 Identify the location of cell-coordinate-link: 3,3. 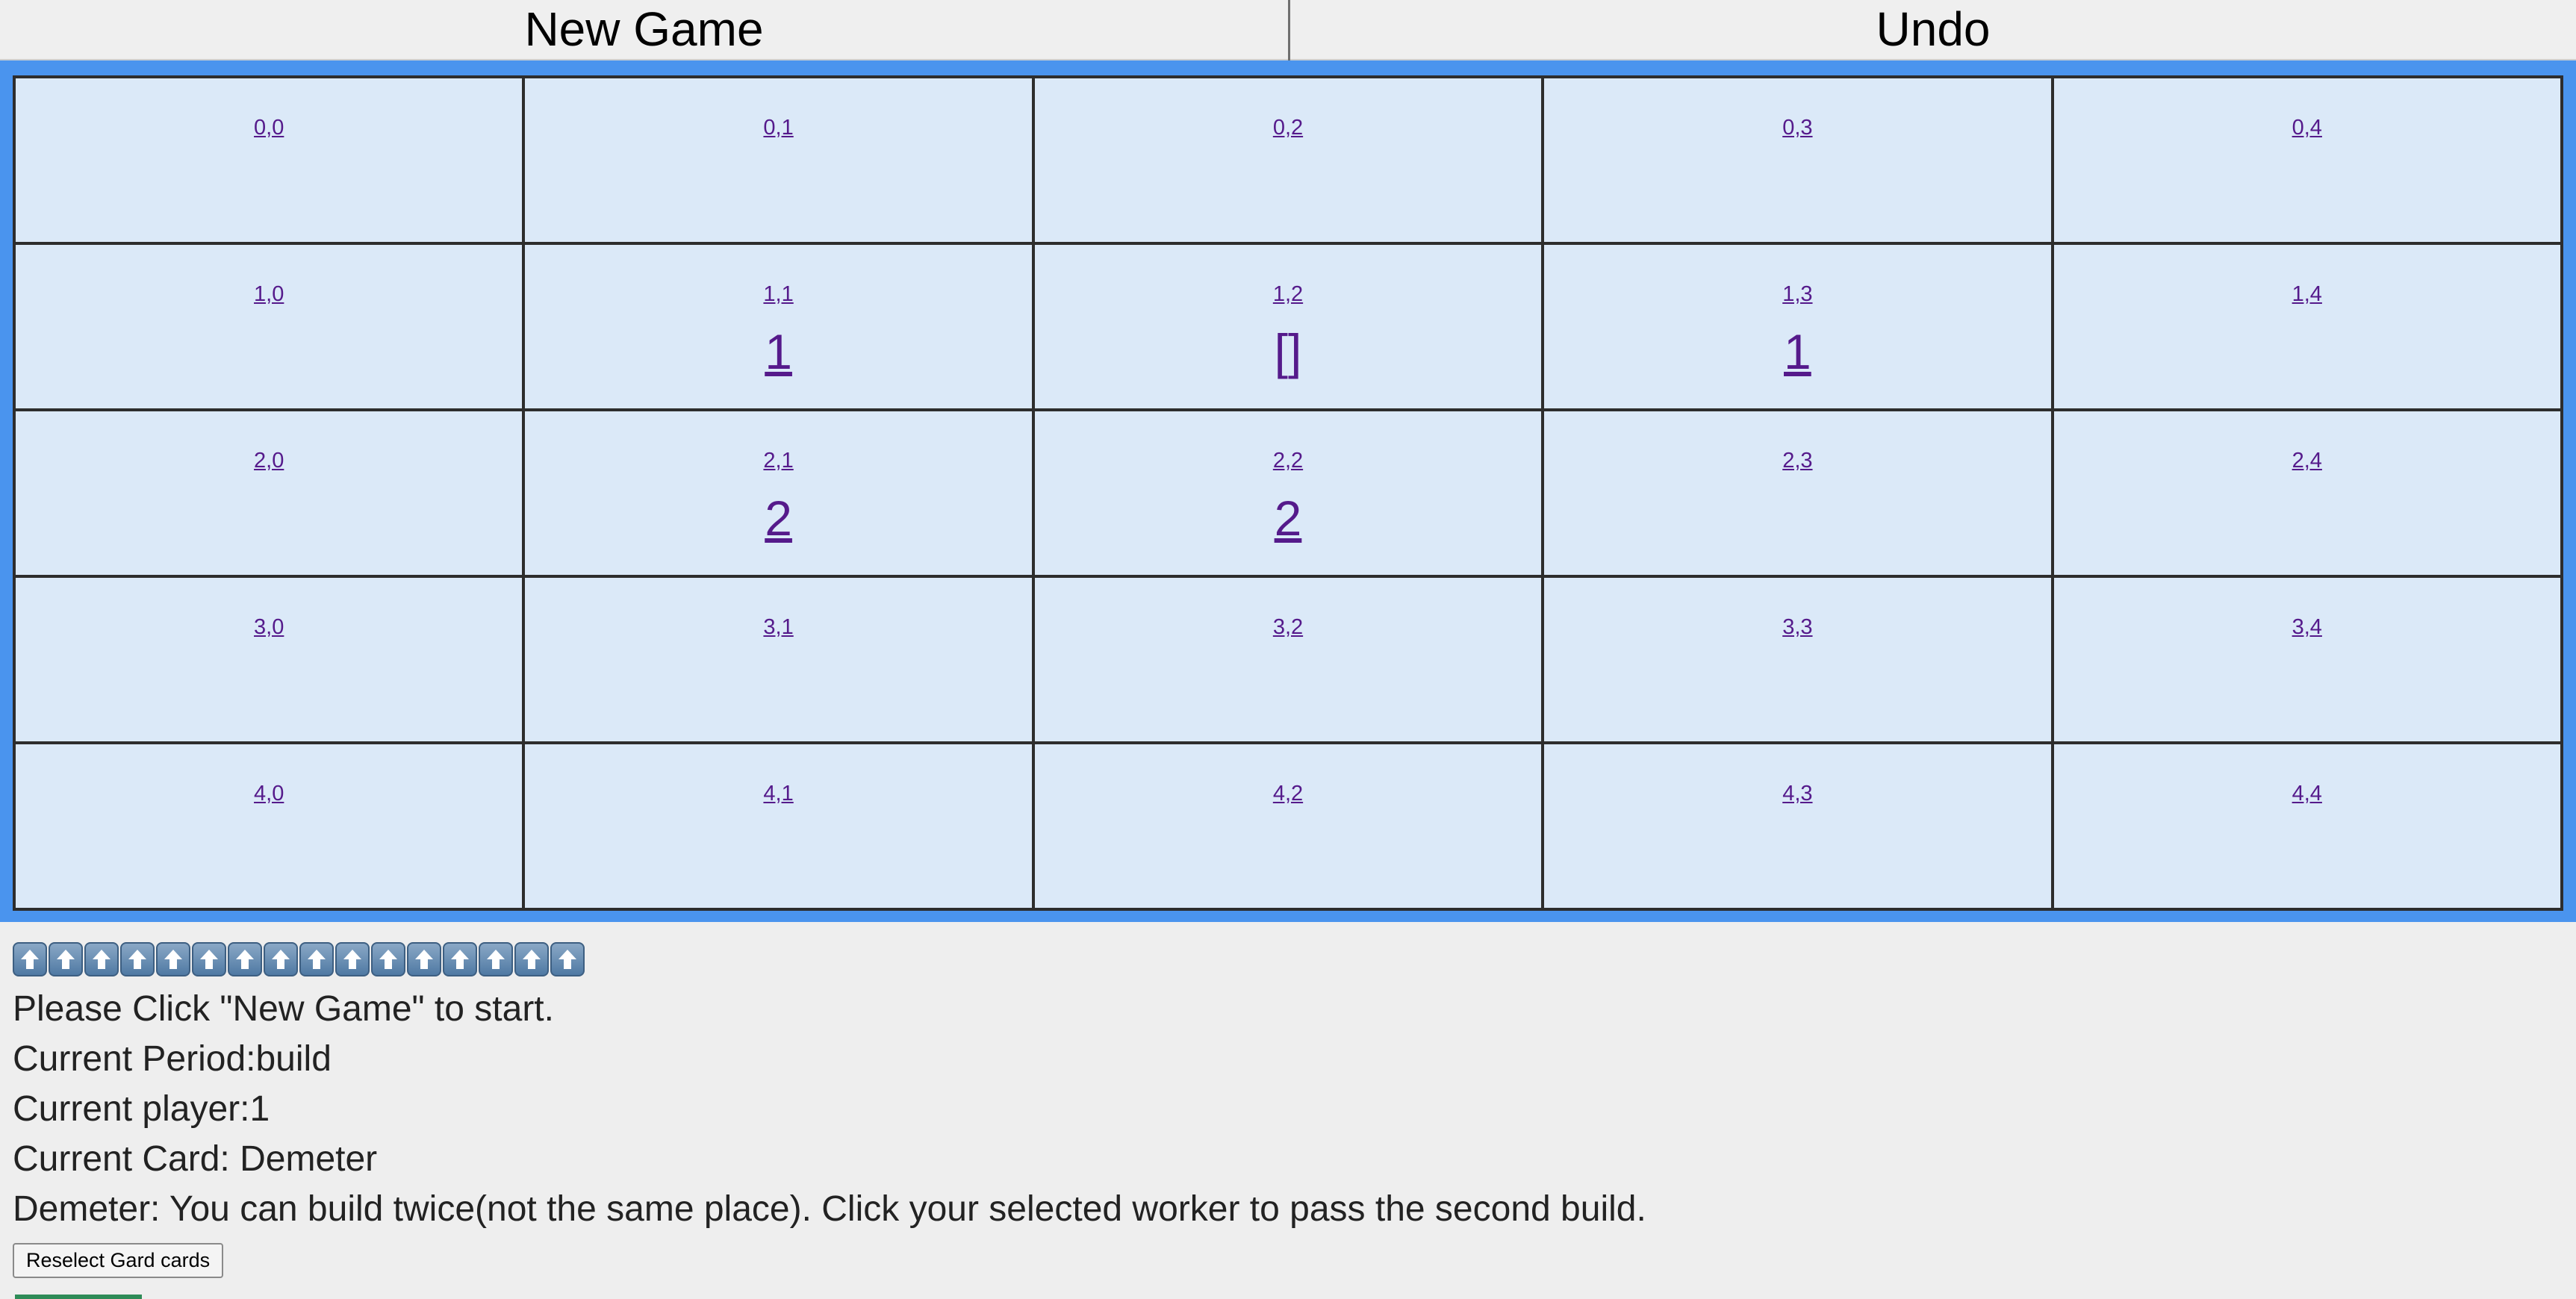
(1797, 627).